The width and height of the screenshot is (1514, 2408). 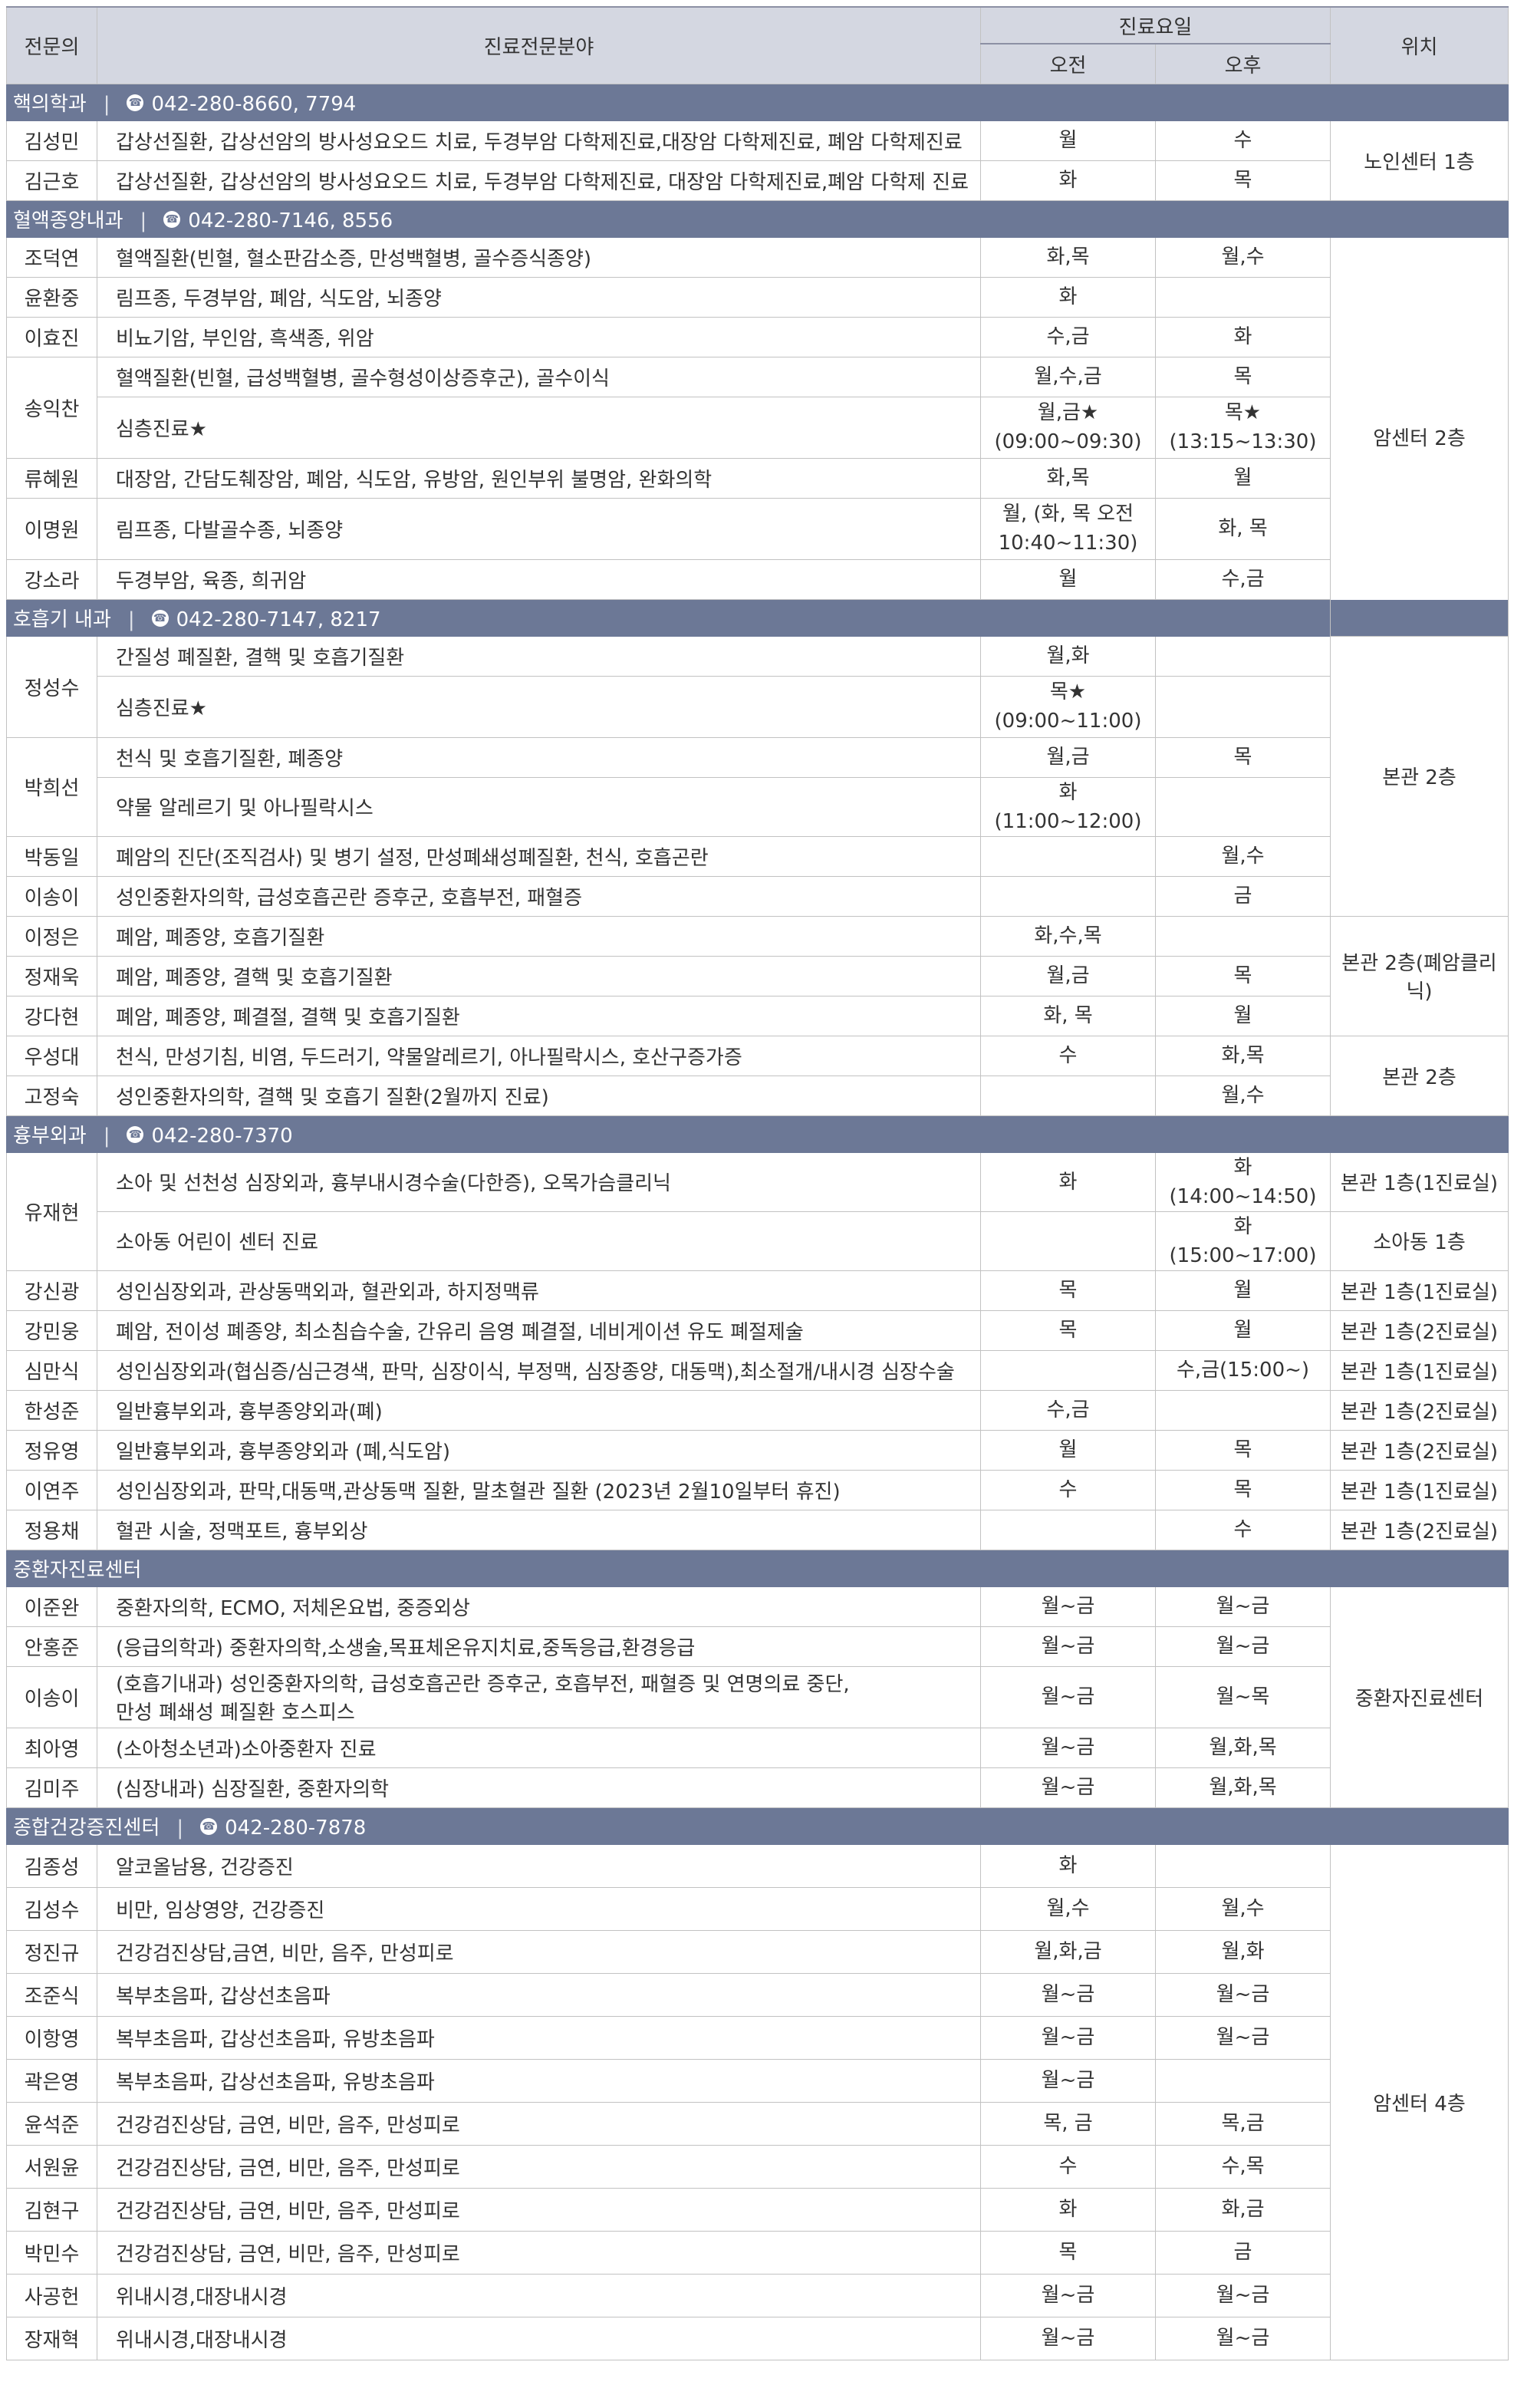 What do you see at coordinates (220, 938) in the screenshot?
I see `specialty-text: 폐암, 폐종양, 호흡기질환` at bounding box center [220, 938].